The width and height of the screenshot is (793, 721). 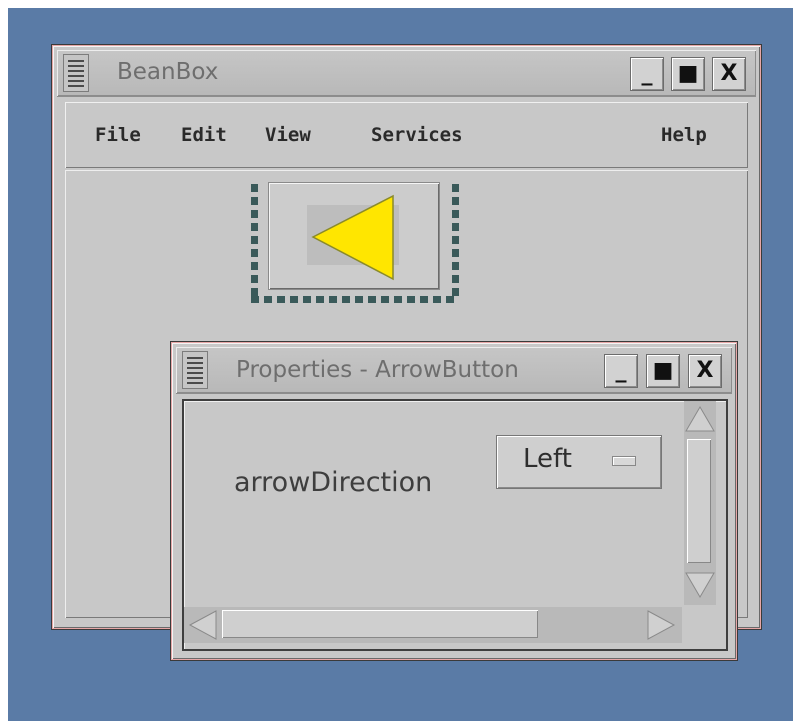 I want to click on arrow-direction-select: Left, so click(x=579, y=462).